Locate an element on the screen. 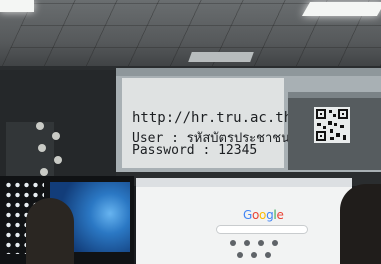 Image resolution: width=381 pixels, height=264 pixels. ceiling-vent is located at coordinates (221, 57).